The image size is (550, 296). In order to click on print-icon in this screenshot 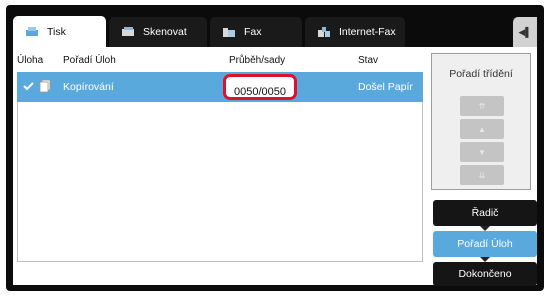, I will do `click(32, 31)`.